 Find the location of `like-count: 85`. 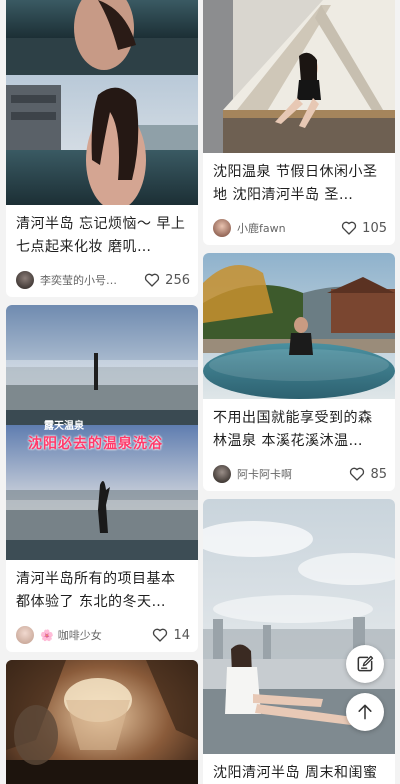

like-count: 85 is located at coordinates (378, 474).